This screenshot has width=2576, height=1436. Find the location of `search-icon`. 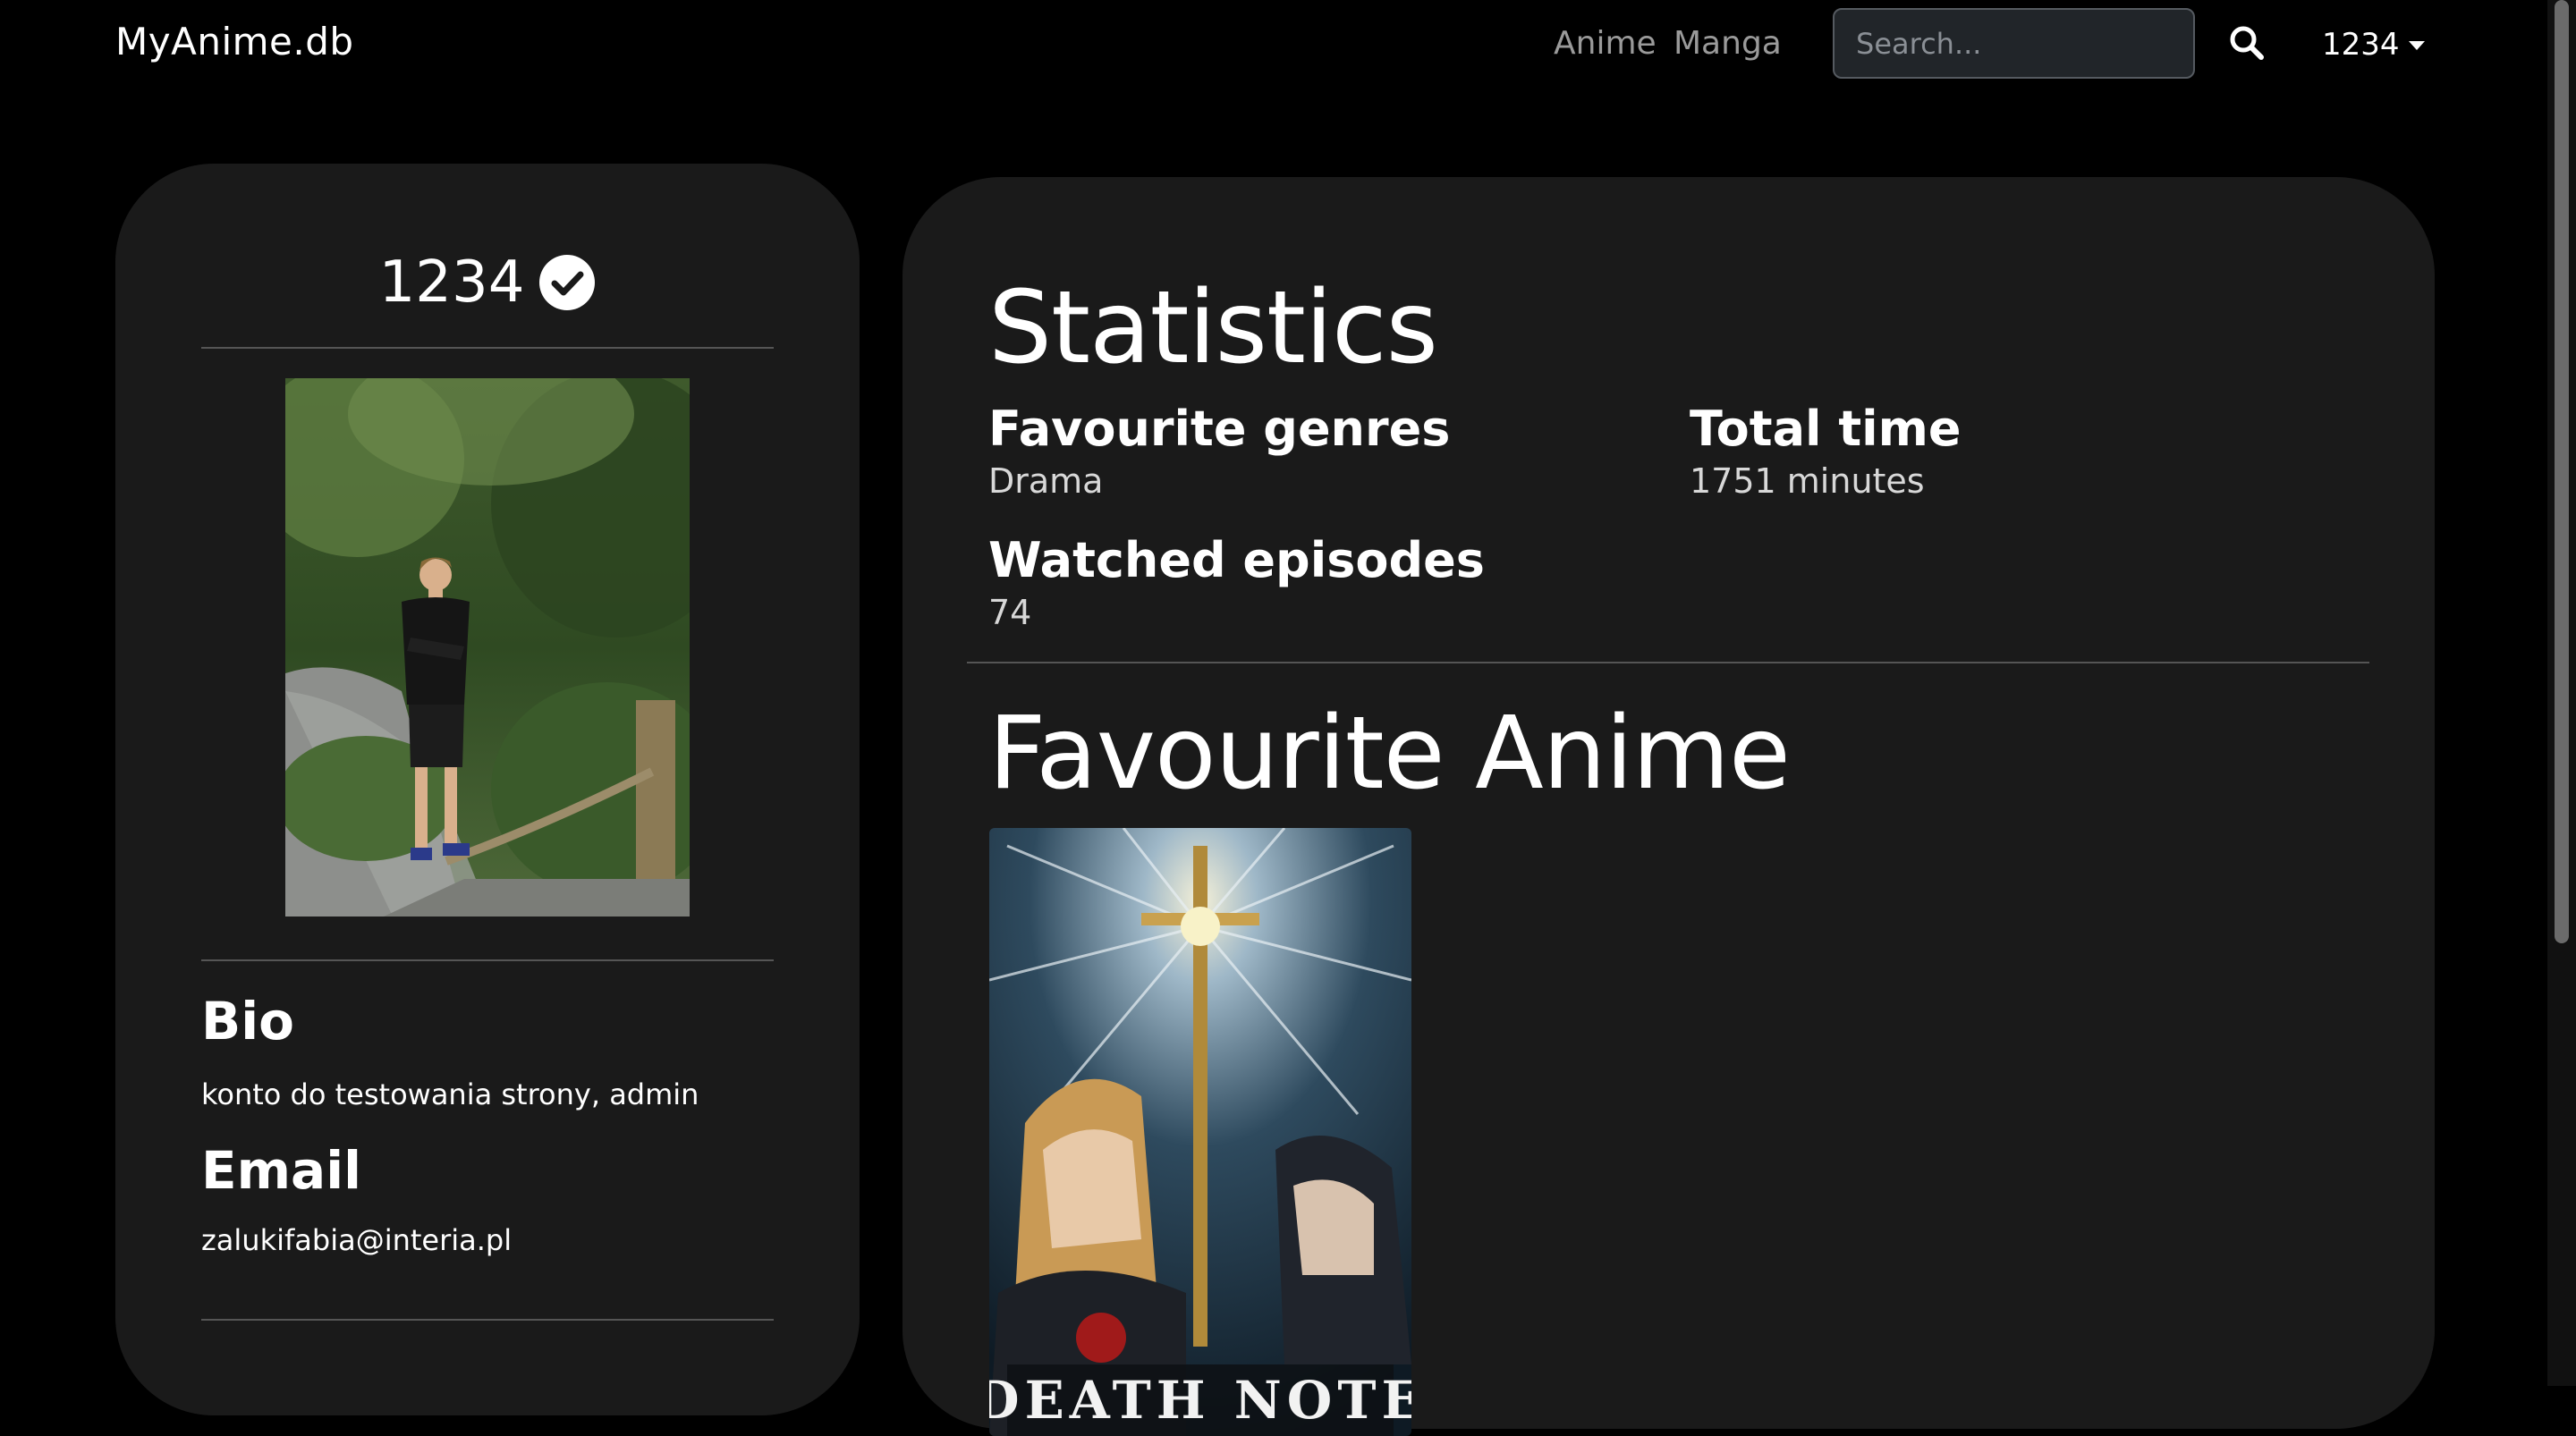

search-icon is located at coordinates (2247, 43).